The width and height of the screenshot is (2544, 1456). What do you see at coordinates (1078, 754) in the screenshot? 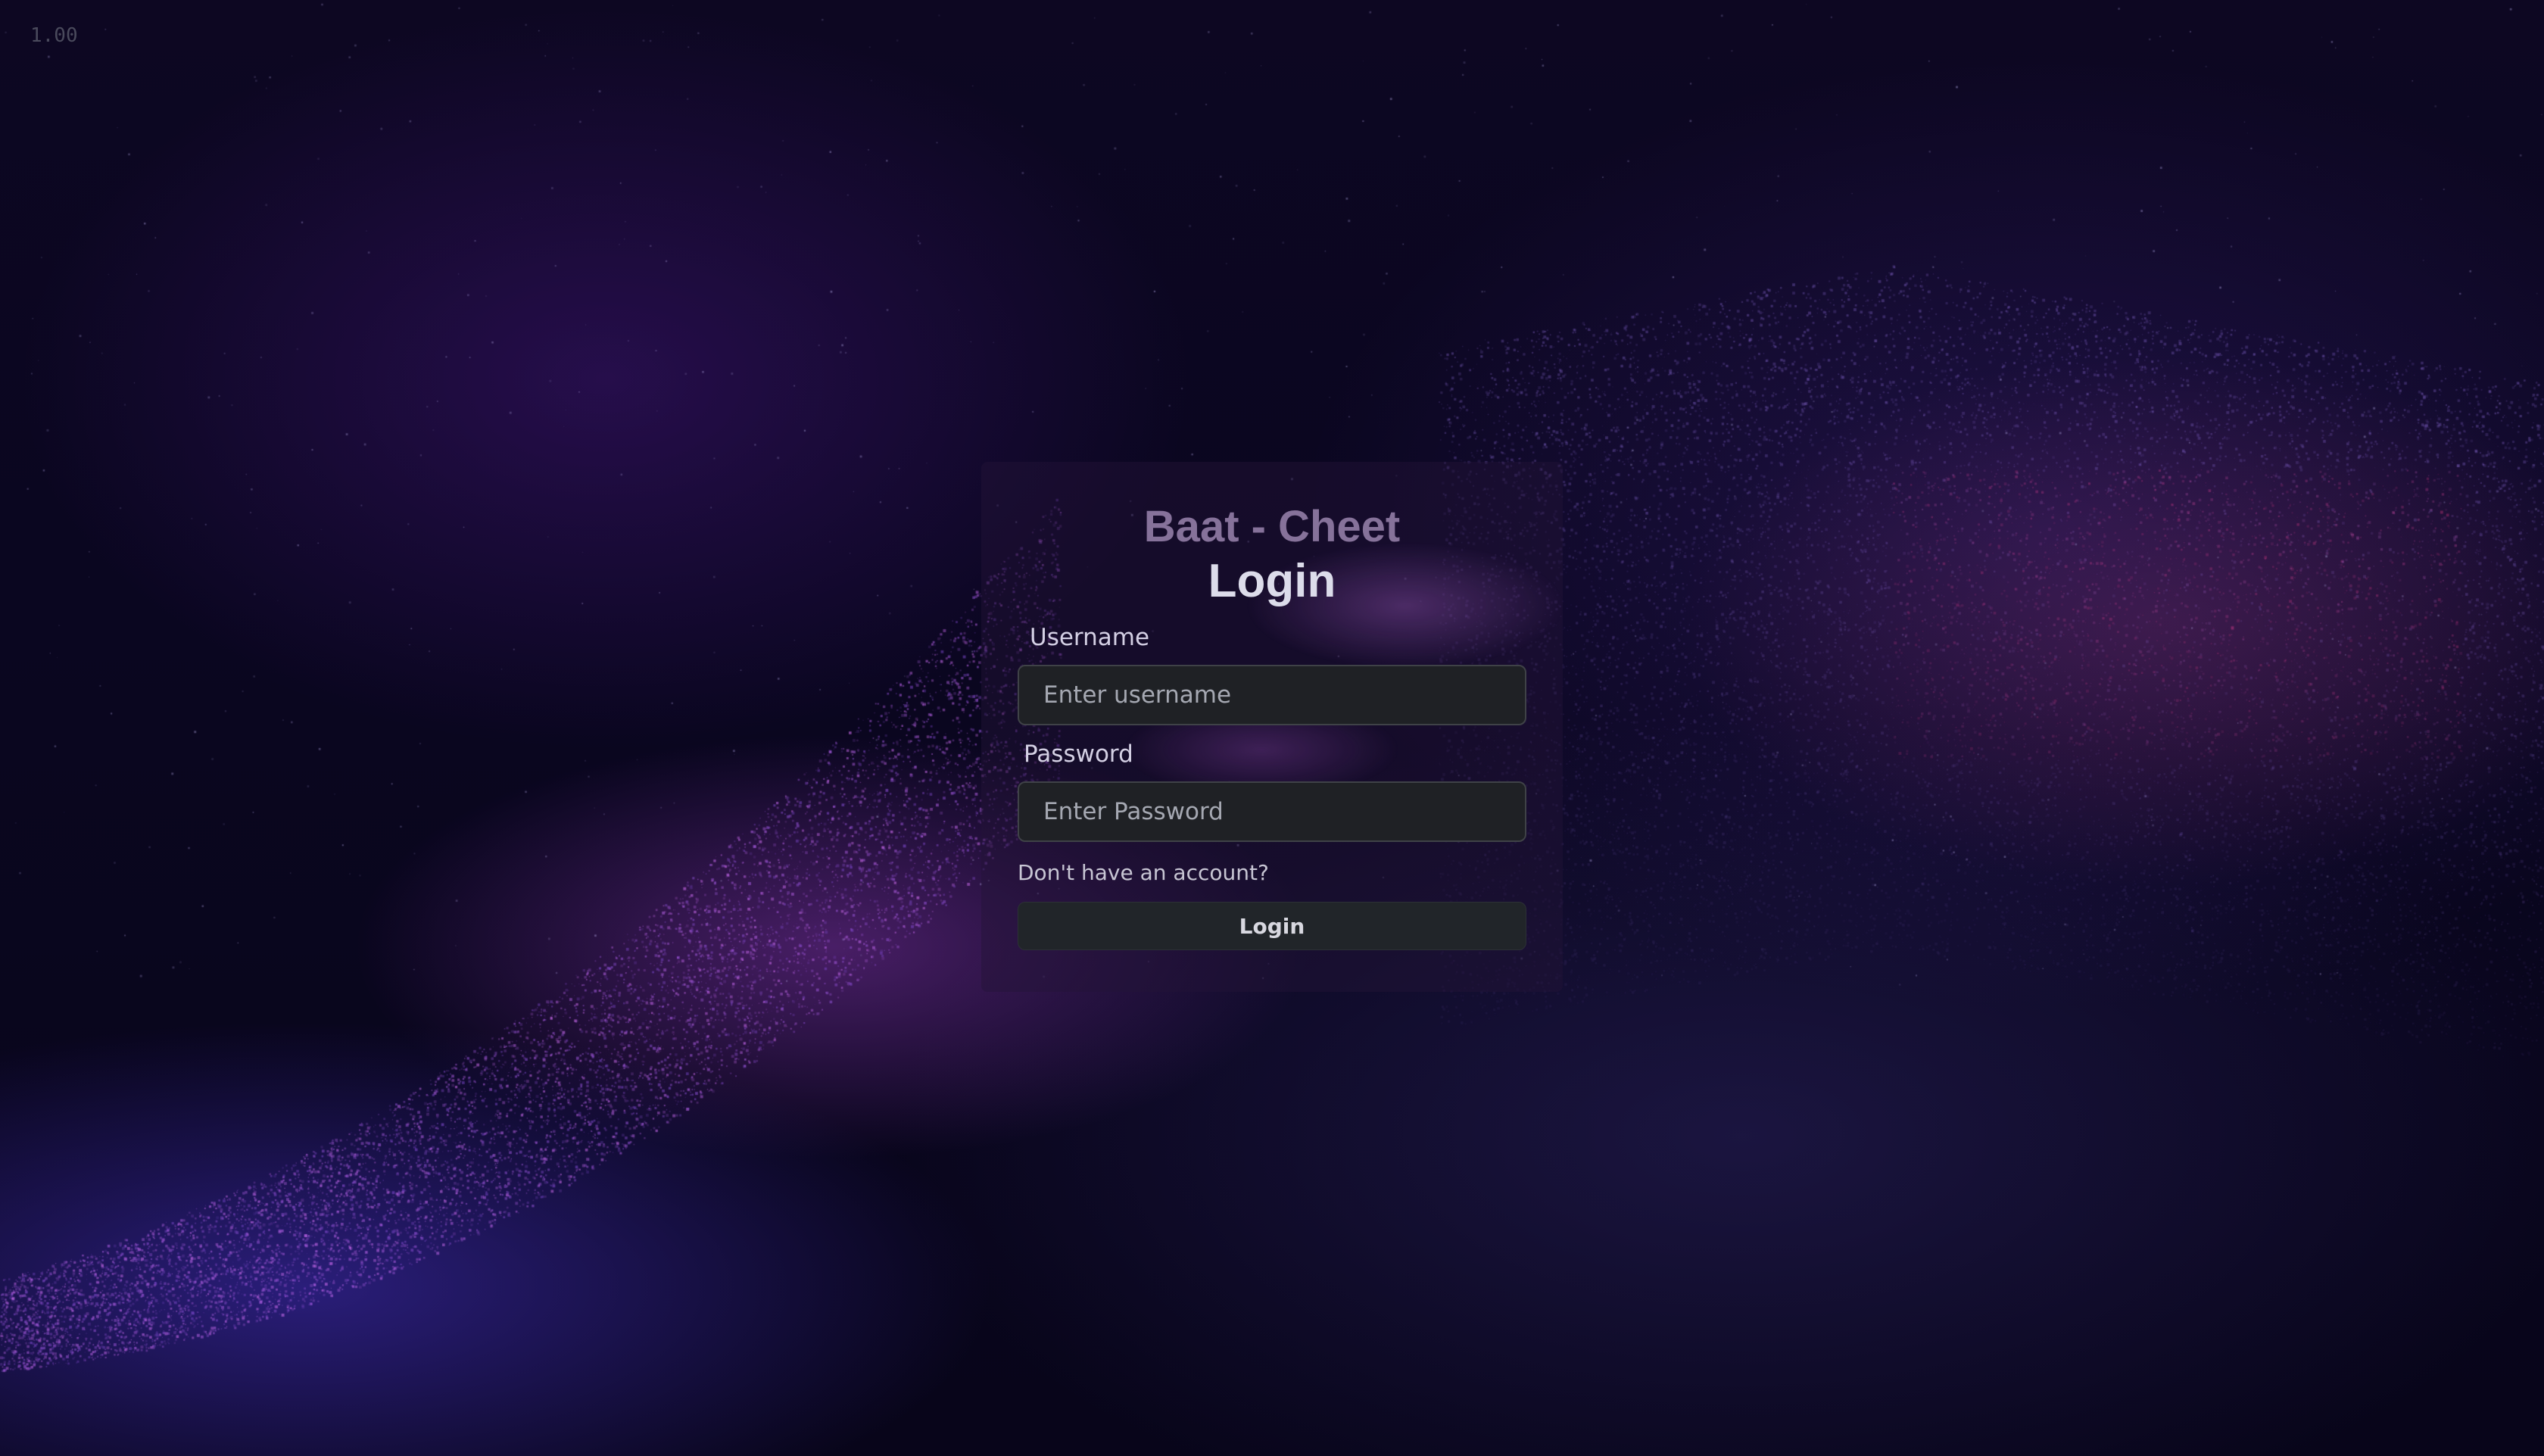
I see `password-label: Password` at bounding box center [1078, 754].